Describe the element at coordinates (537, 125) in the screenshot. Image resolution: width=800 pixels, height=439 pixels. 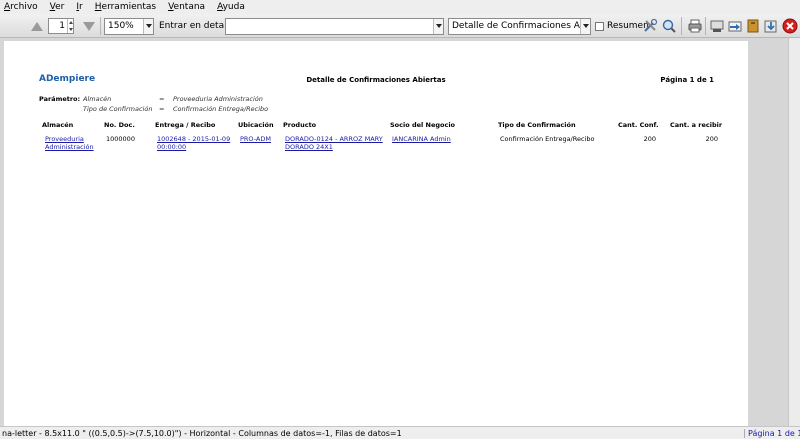
I see `column-header-tipo: Tipo de Confirmación` at that location.